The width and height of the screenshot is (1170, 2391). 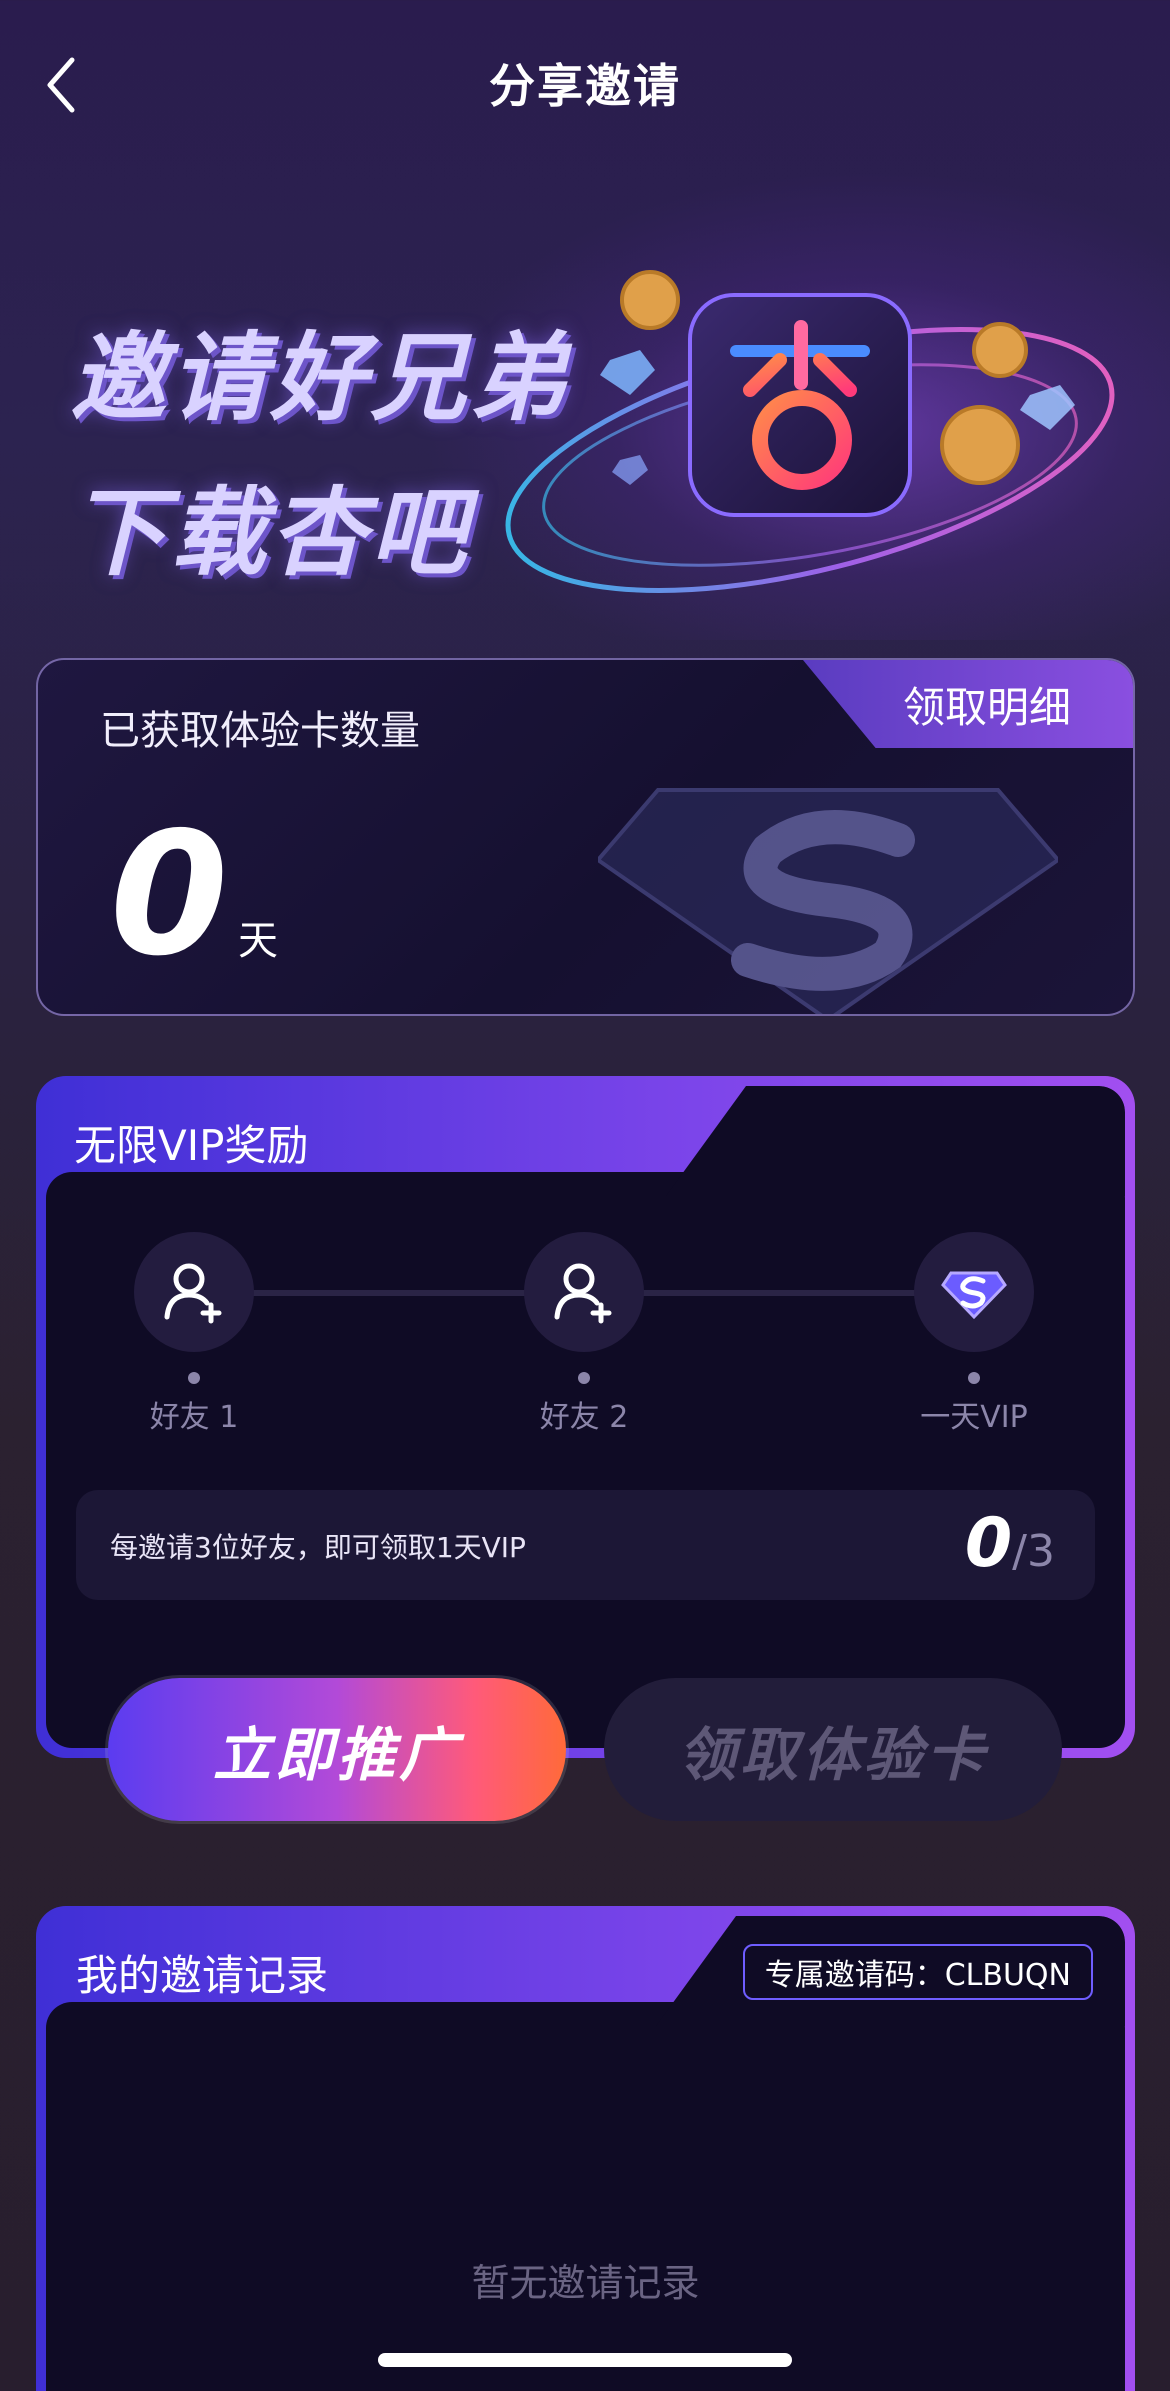 I want to click on page-title: 分享邀请, so click(x=585, y=86).